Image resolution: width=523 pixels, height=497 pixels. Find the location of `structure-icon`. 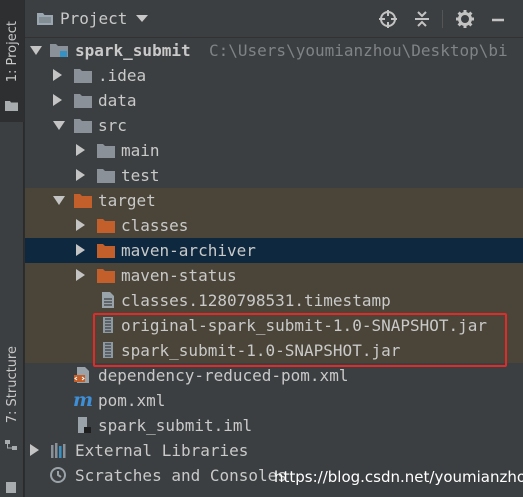

structure-icon is located at coordinates (11, 445).